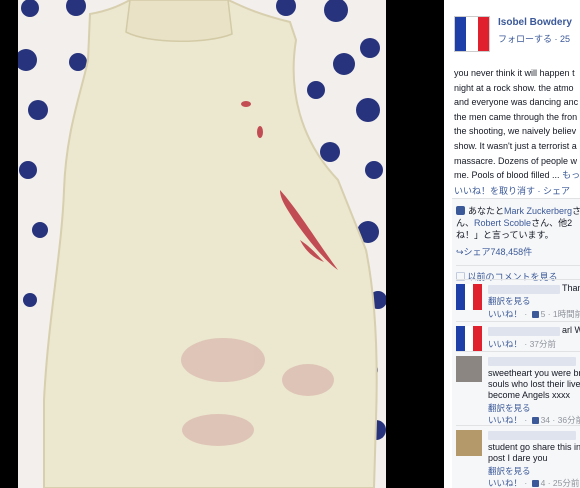  I want to click on comment-text: arl Wigh, so click(571, 330).